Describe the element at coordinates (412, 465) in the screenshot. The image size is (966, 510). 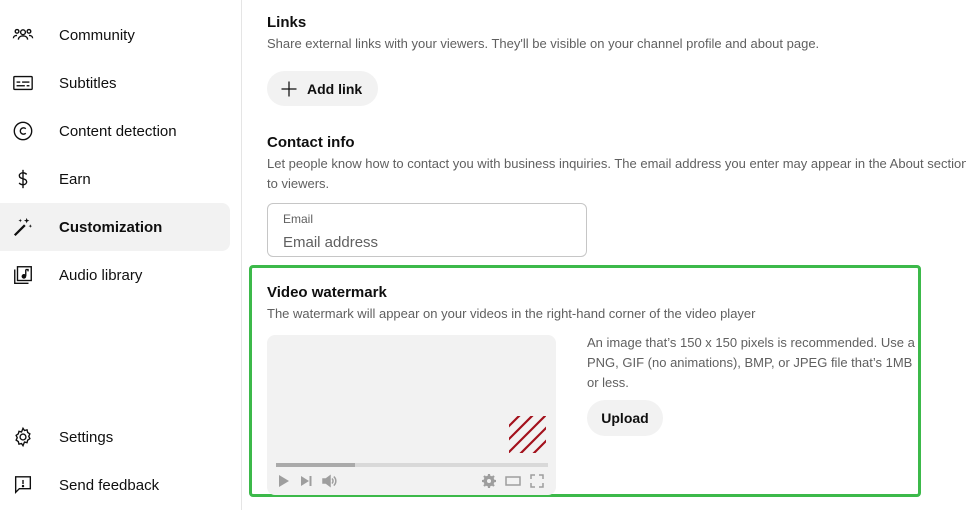
I see `player-progress-track` at that location.